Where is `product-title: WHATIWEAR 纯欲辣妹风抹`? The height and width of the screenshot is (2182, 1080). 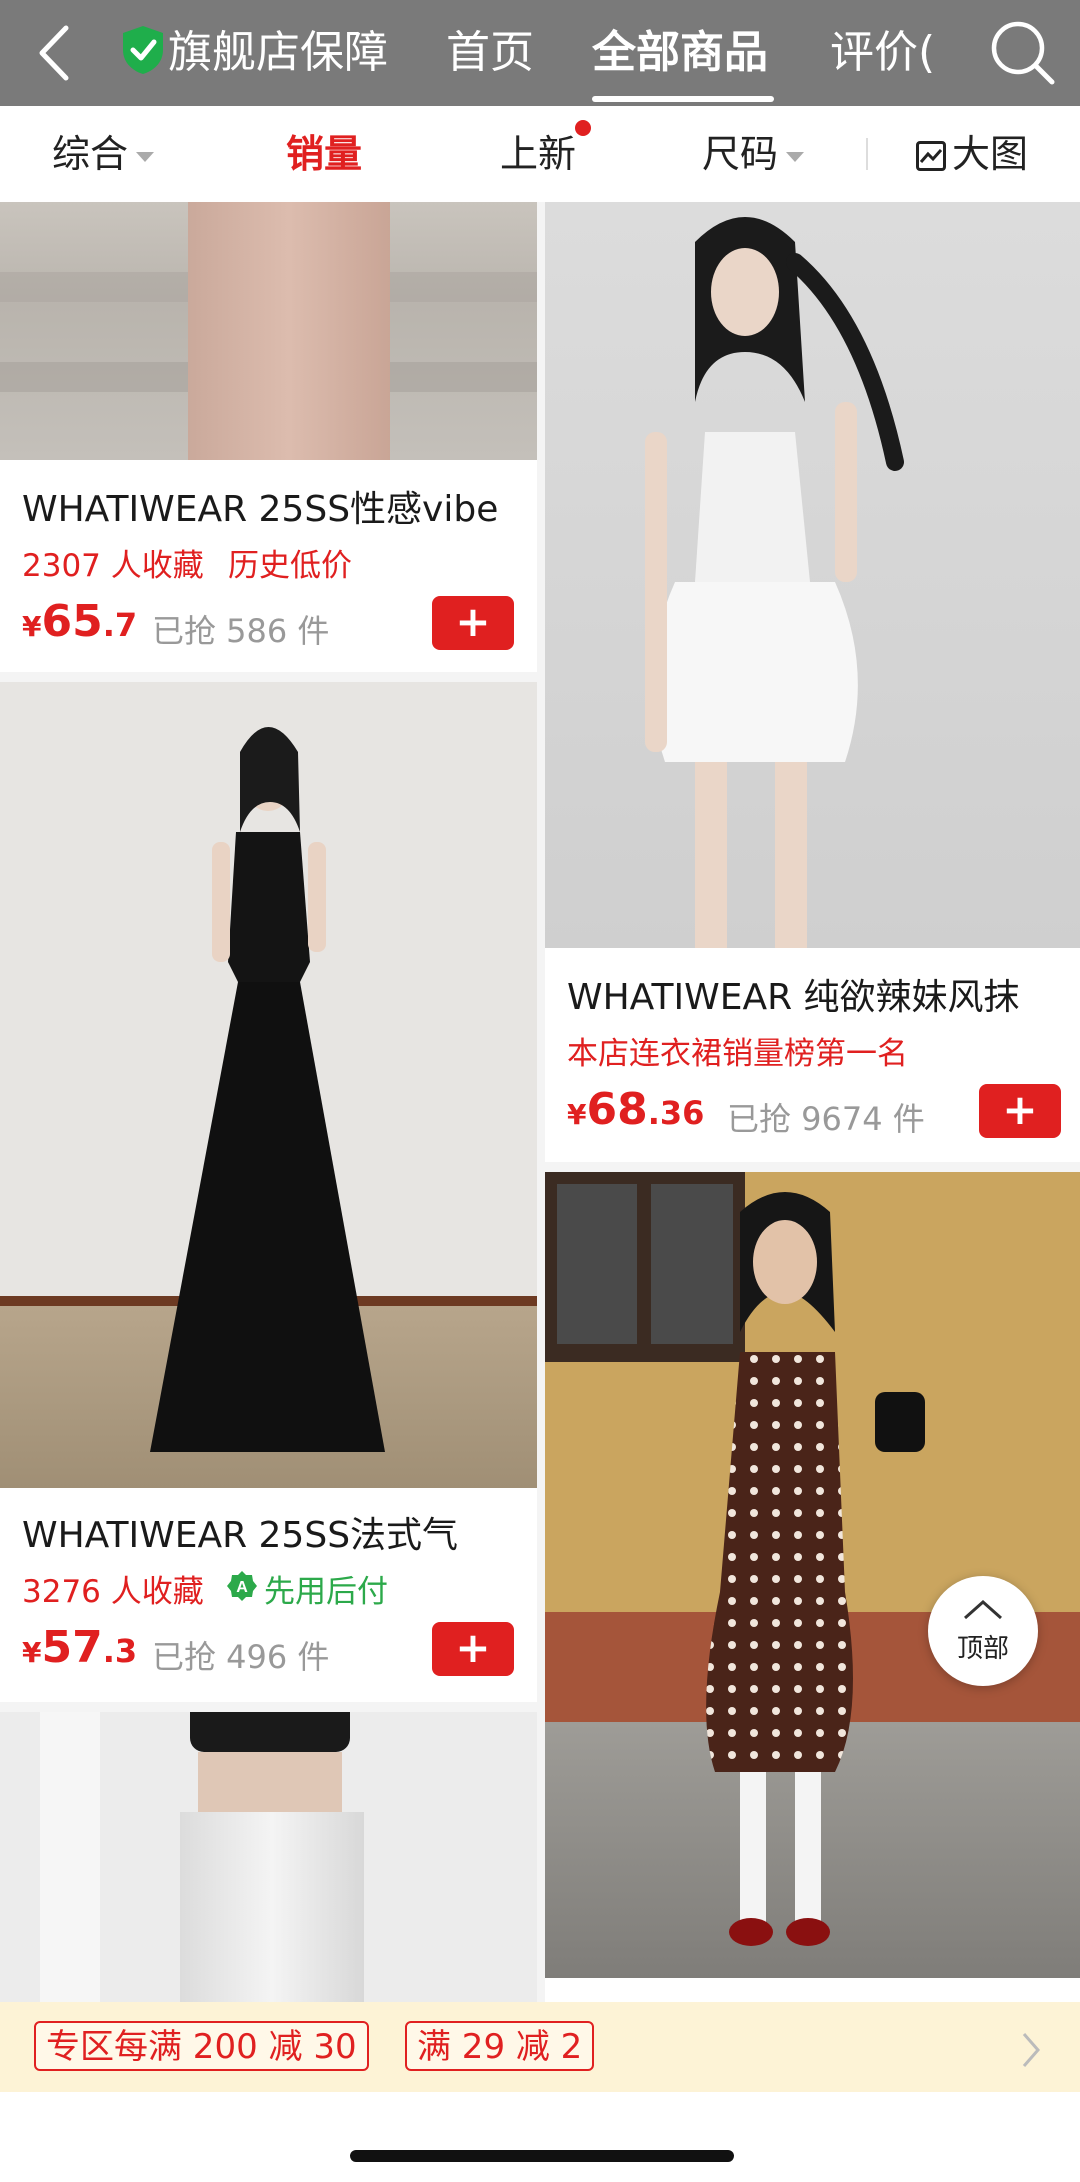 product-title: WHATIWEAR 纯欲辣妹风抹 is located at coordinates (817, 994).